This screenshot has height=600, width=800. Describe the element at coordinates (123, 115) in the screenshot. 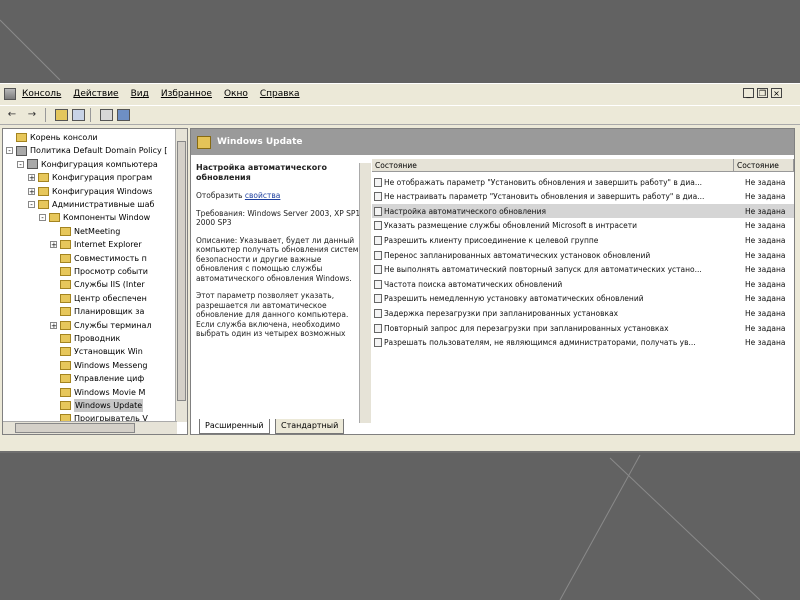

I see `help-icon` at that location.